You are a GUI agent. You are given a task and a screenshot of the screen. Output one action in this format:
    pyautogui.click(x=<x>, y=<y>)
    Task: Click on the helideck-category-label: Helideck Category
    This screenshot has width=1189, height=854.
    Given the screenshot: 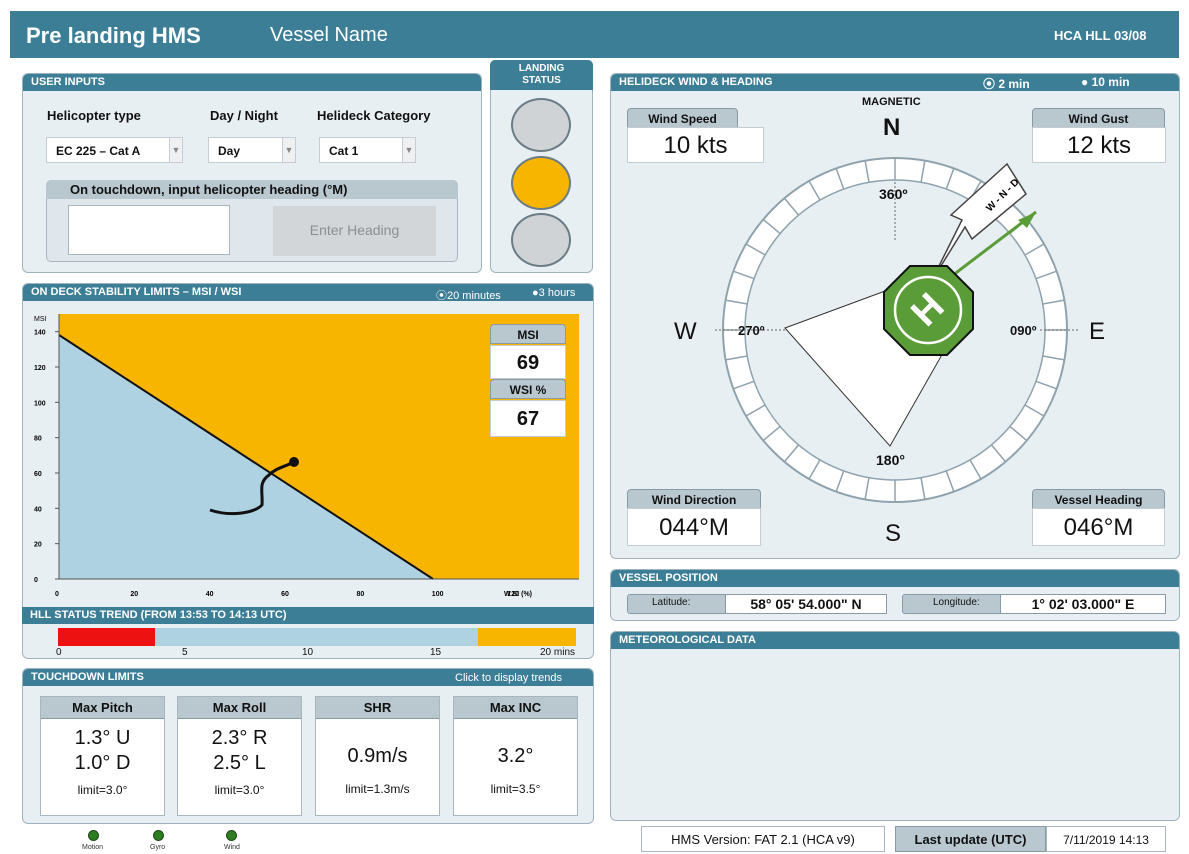 What is the action you would take?
    pyautogui.click(x=374, y=115)
    